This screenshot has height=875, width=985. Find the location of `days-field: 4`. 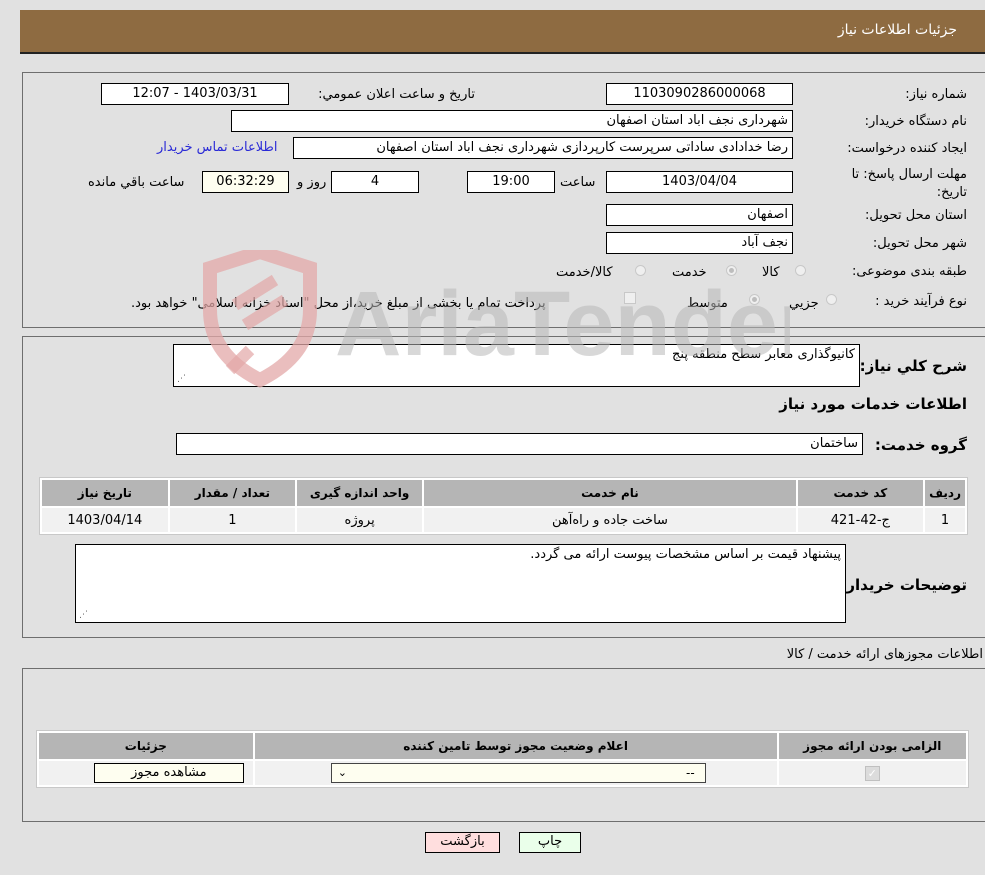

days-field: 4 is located at coordinates (375, 182).